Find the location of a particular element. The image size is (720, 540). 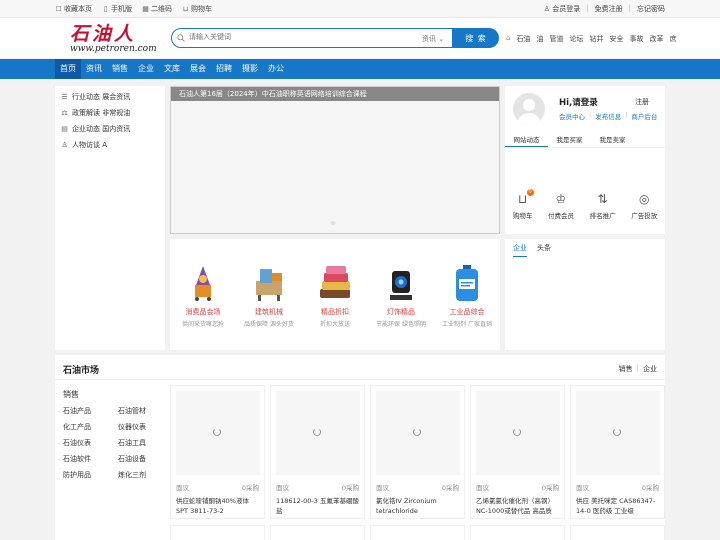

hot-link: 管道 is located at coordinates (556, 39).